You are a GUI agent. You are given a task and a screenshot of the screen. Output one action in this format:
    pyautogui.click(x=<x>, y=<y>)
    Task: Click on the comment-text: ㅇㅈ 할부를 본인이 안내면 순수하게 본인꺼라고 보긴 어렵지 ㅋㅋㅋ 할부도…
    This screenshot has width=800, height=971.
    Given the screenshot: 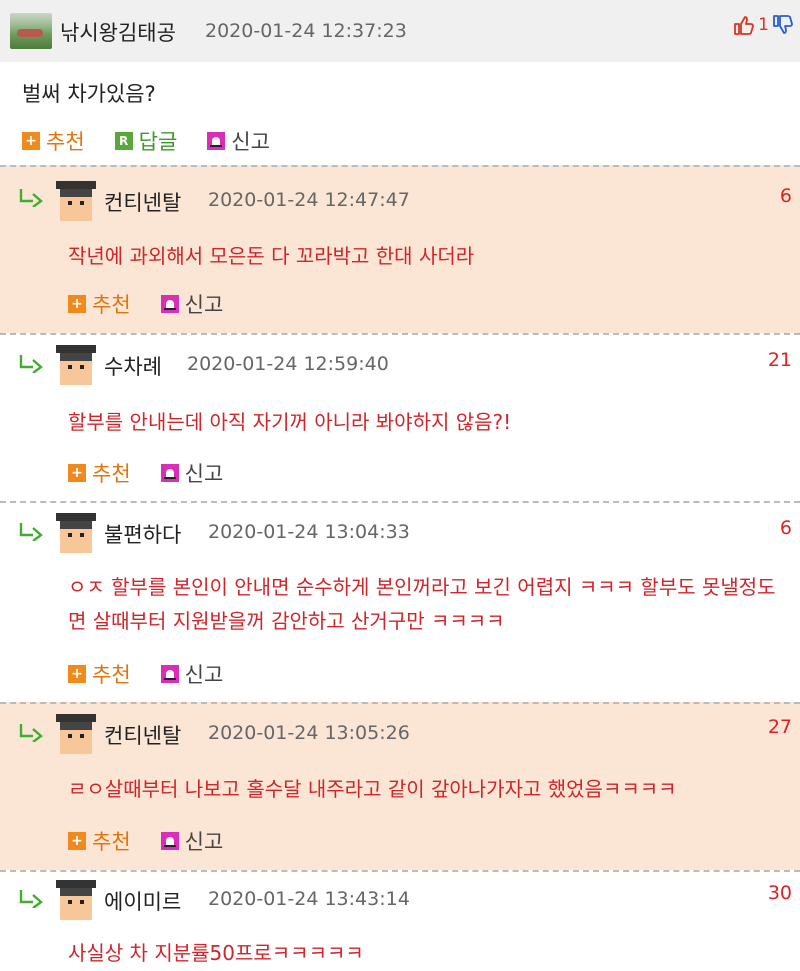 What is the action you would take?
    pyautogui.click(x=422, y=604)
    